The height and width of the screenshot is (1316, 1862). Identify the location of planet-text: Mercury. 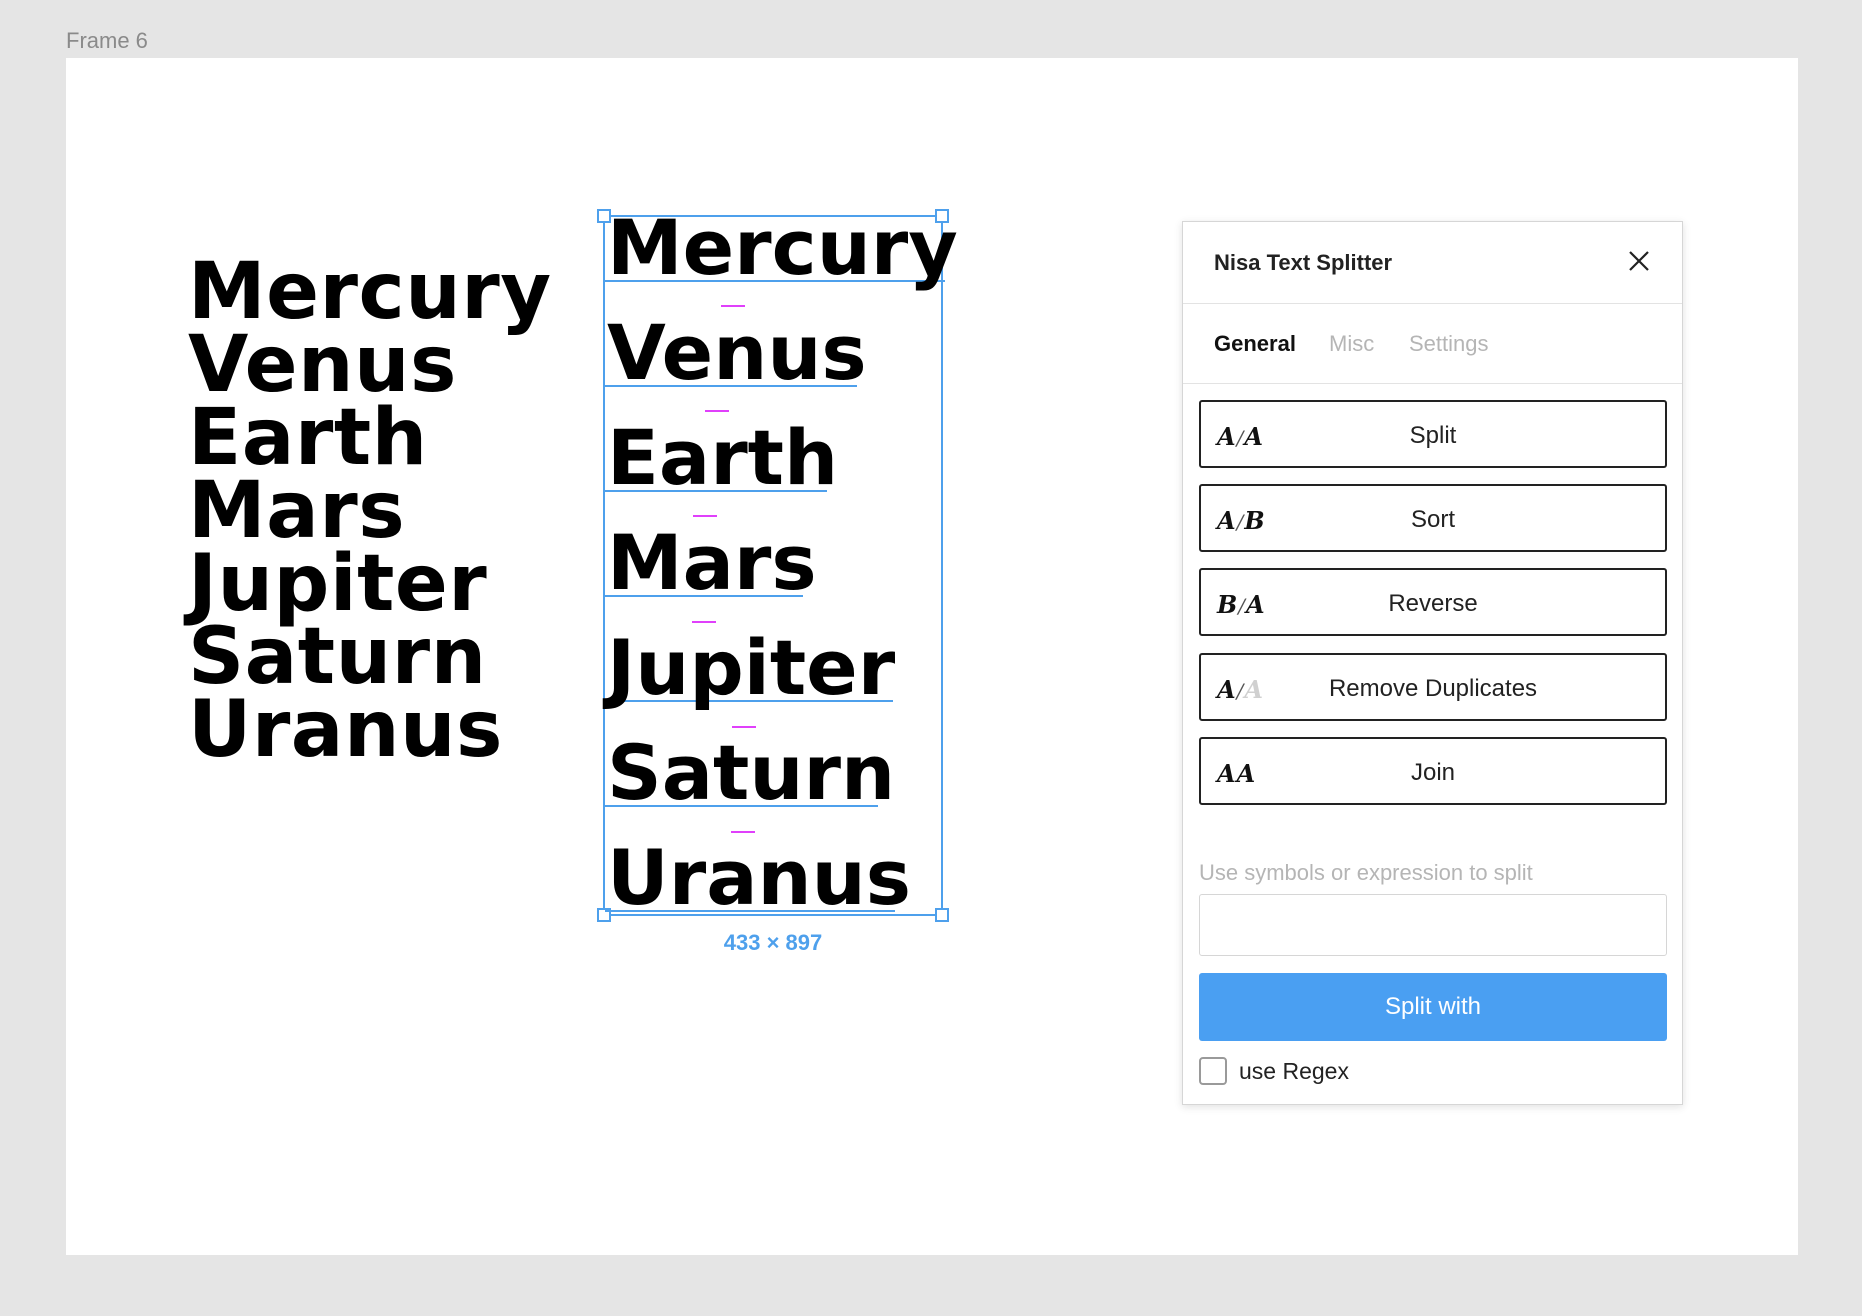
(370, 292).